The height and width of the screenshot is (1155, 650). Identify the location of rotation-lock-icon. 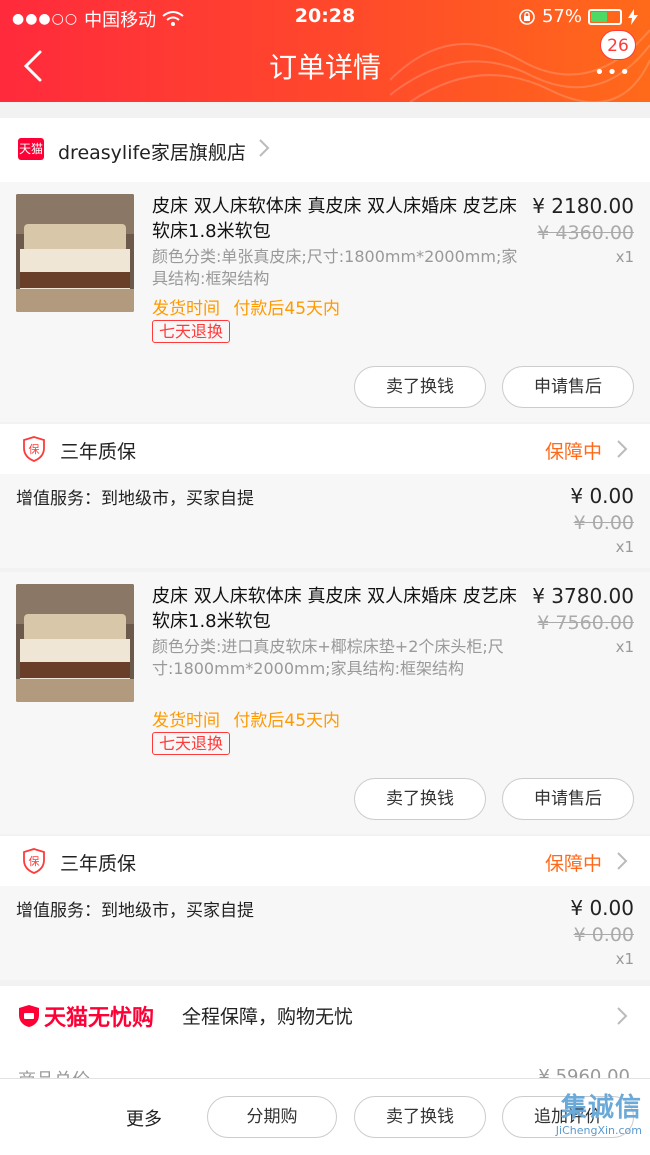
(527, 16).